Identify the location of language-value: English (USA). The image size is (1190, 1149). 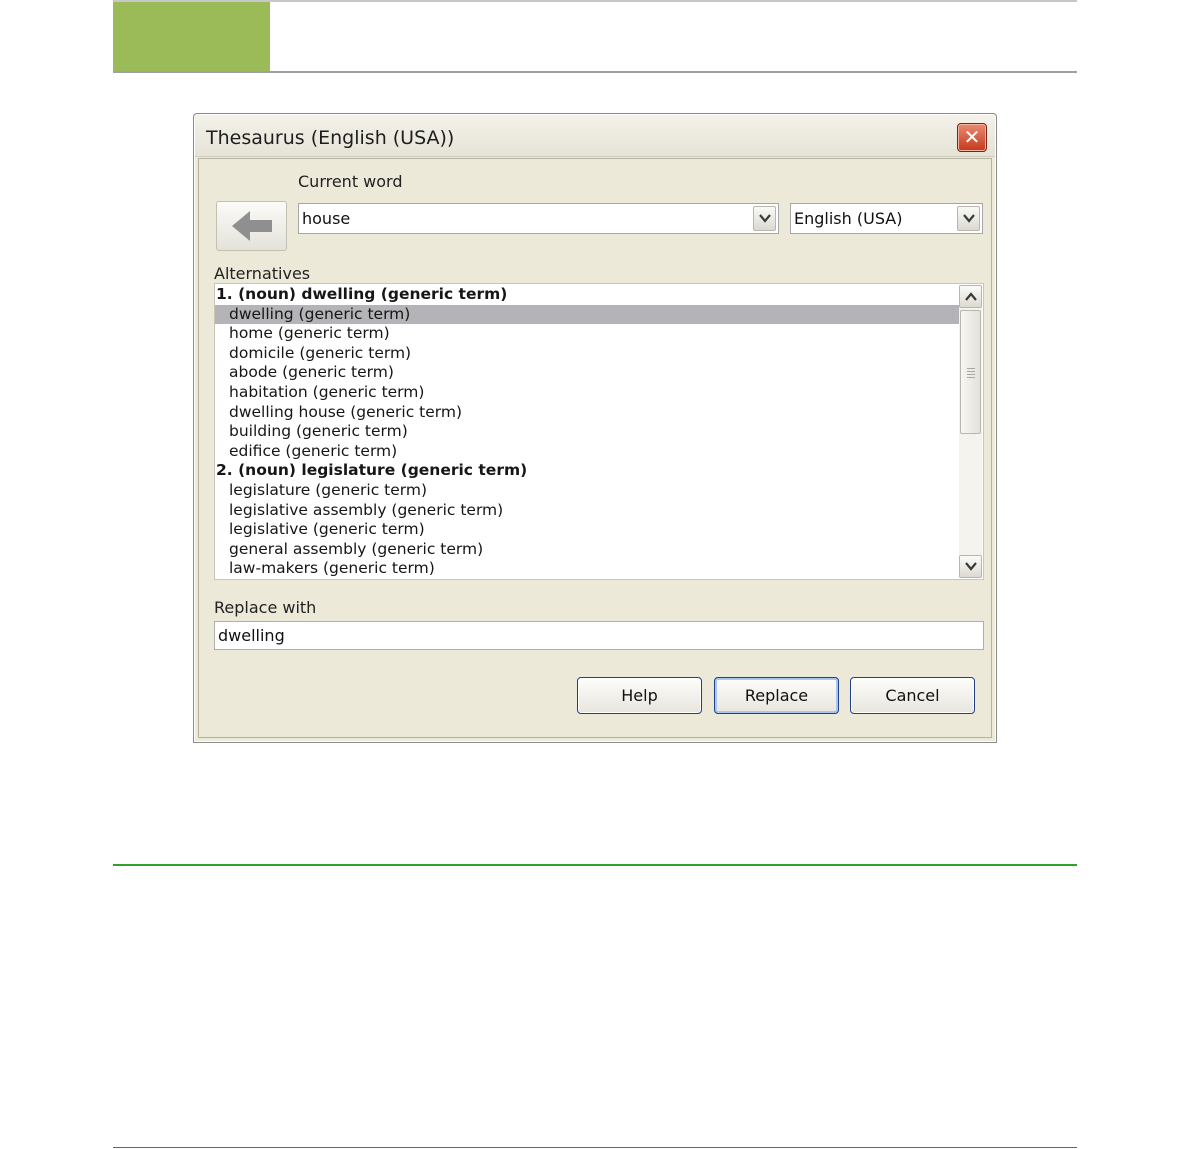
(848, 218).